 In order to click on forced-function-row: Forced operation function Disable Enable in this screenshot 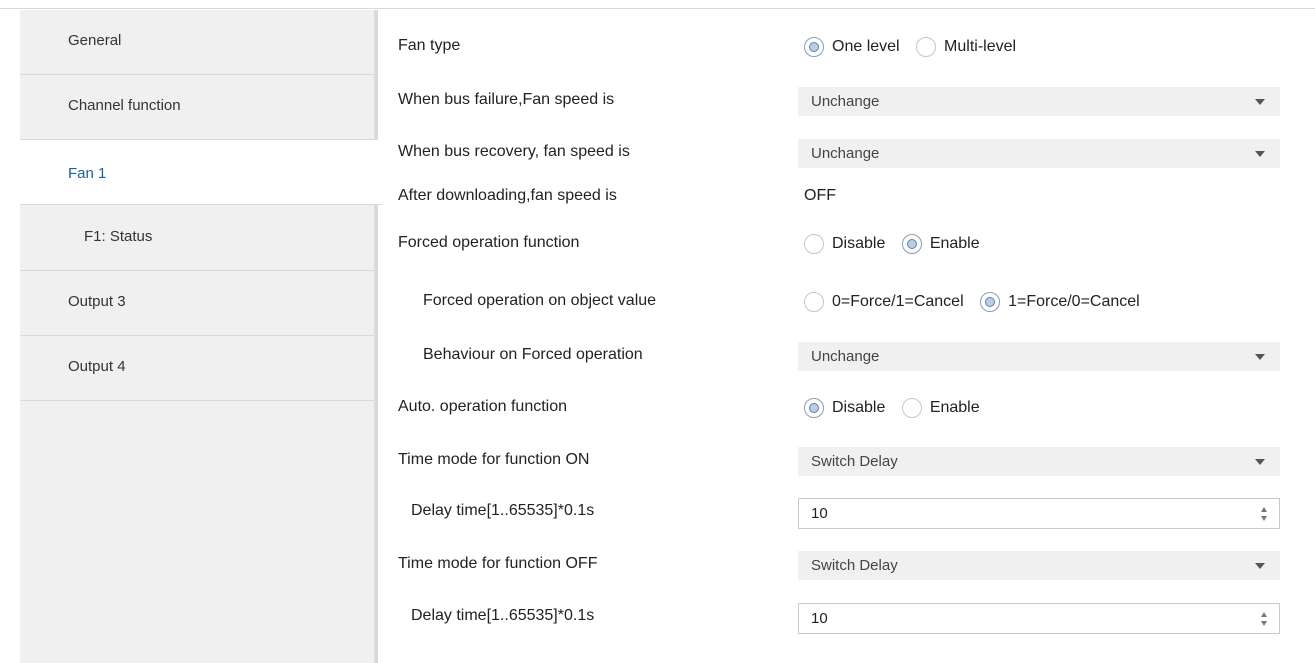, I will do `click(848, 245)`.